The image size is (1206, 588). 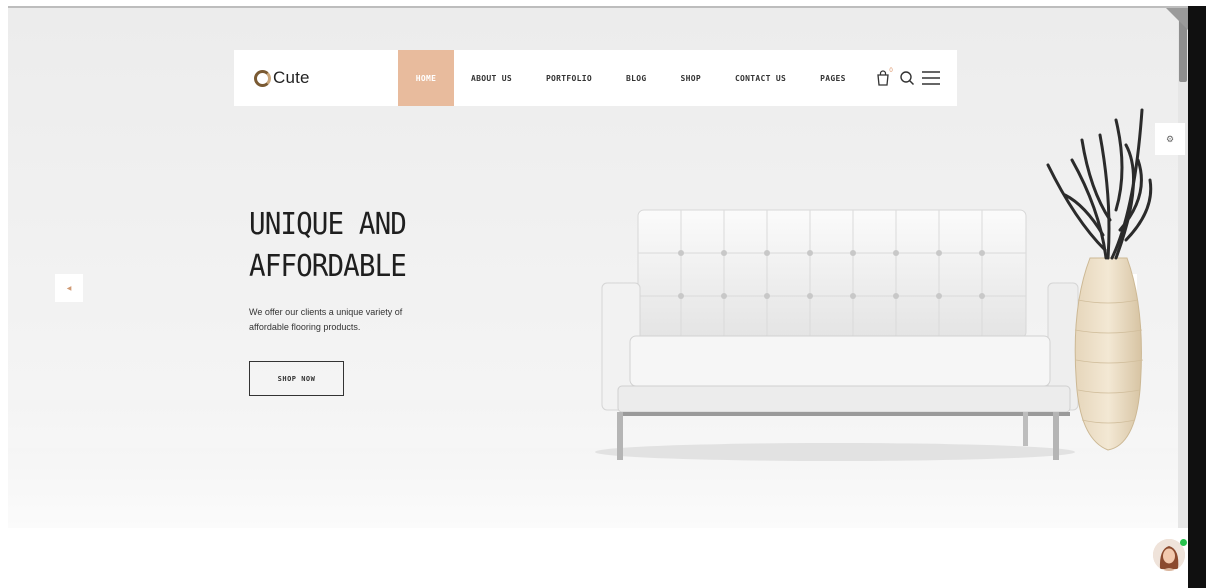 What do you see at coordinates (491, 78) in the screenshot?
I see `nav-item-about-us: ABOUT US` at bounding box center [491, 78].